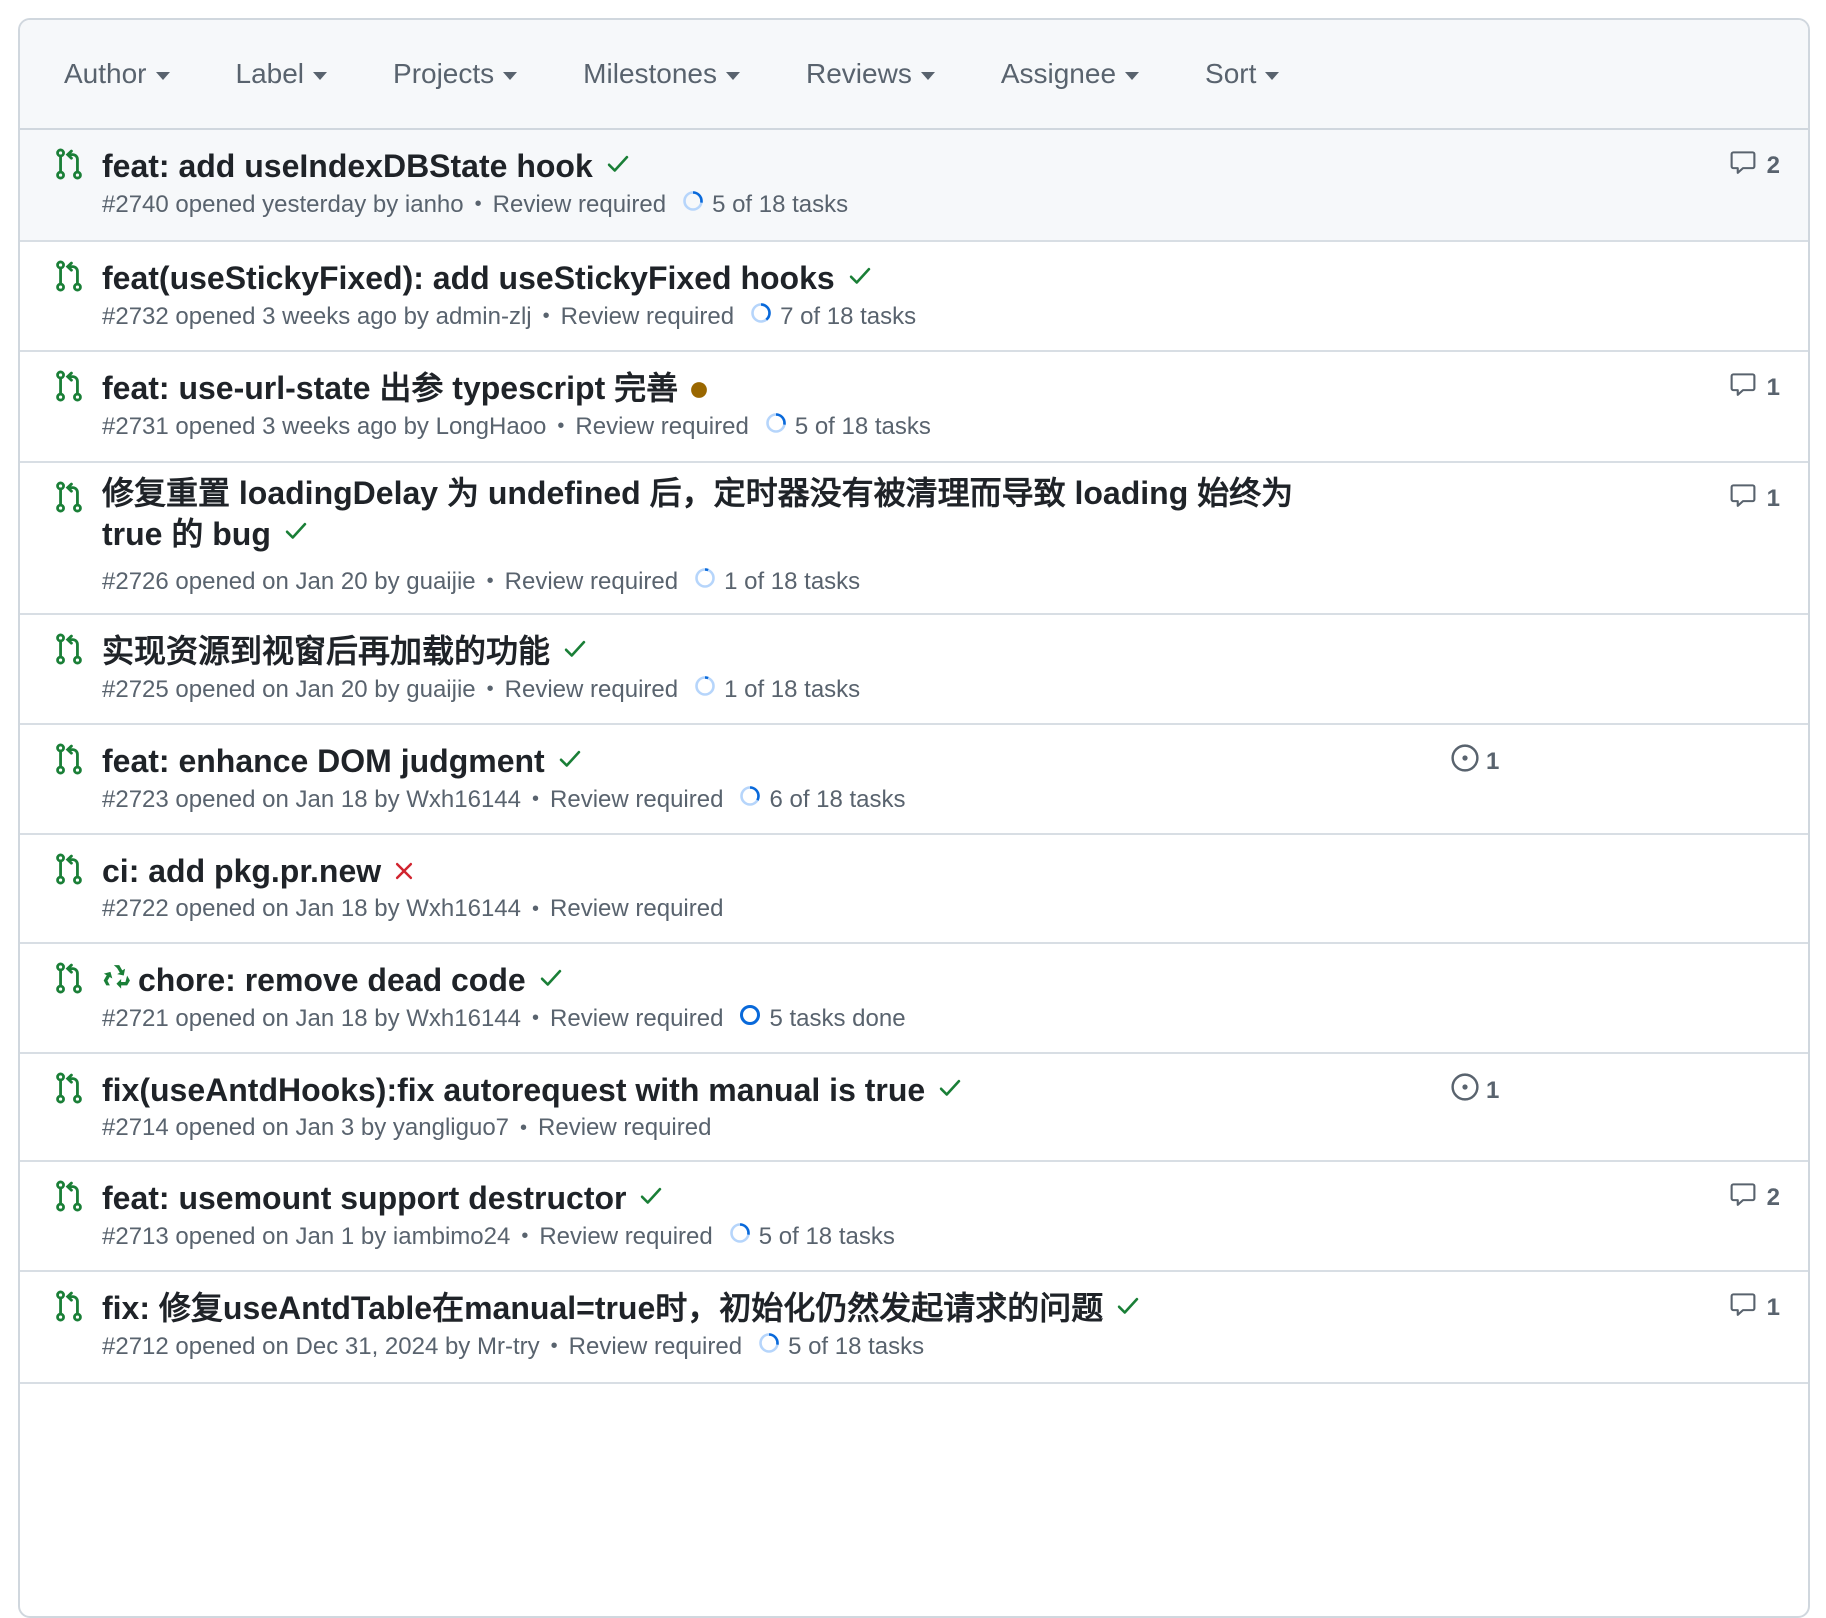 The image size is (1826, 1618). Describe the element at coordinates (270, 73) in the screenshot. I see `filter-label: Label` at that location.